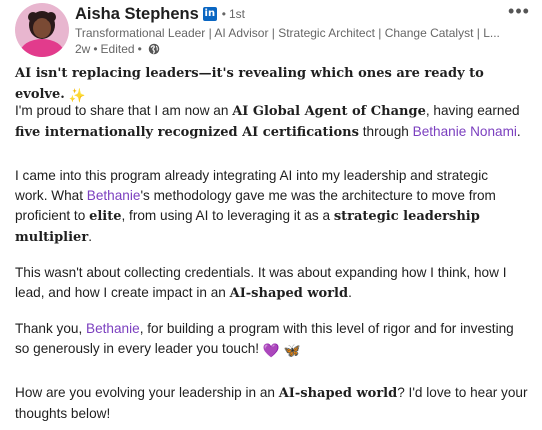 The height and width of the screenshot is (430, 542). I want to click on post-text-bold: elite, so click(105, 216).